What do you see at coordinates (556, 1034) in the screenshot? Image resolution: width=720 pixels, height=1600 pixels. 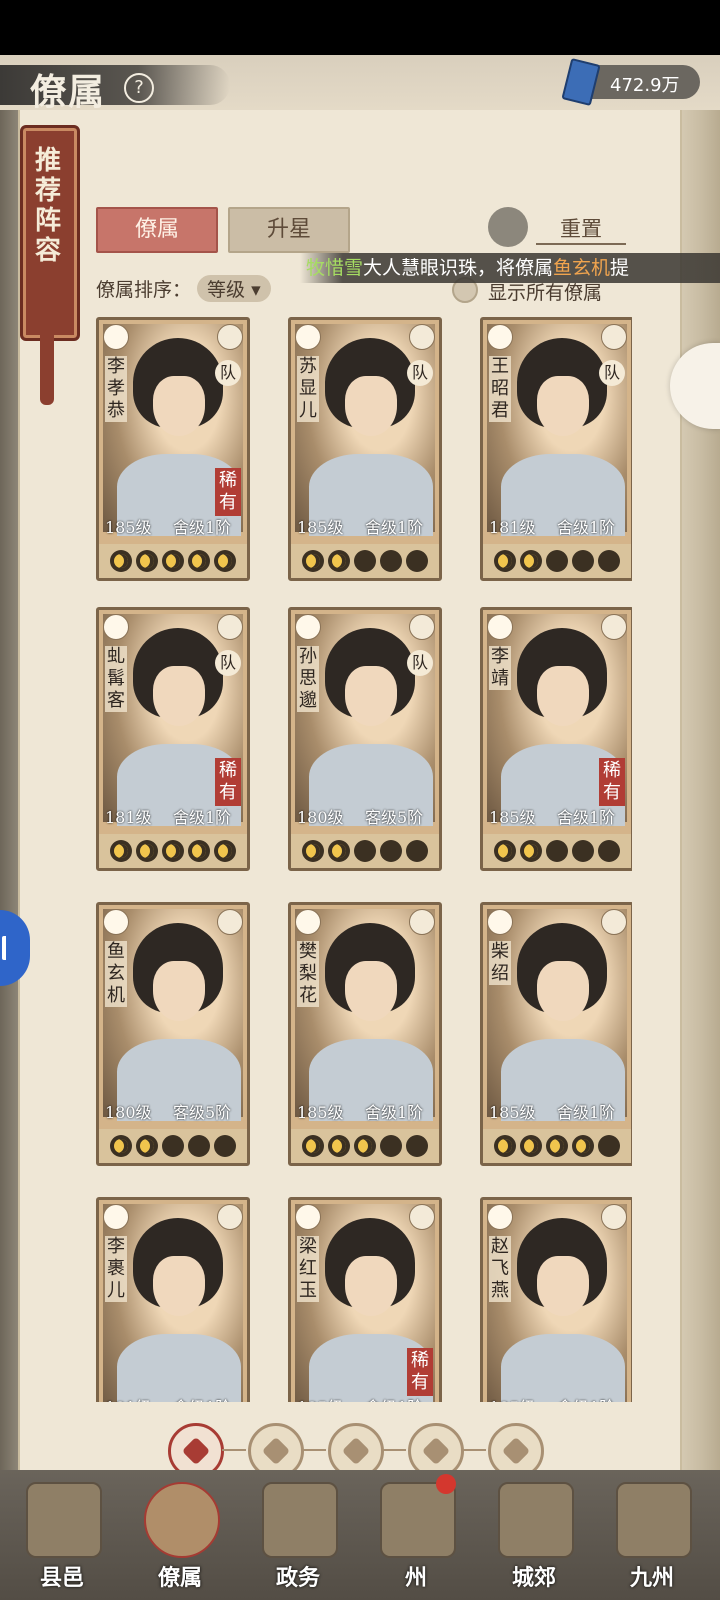 I see `official-card: 柴绍 185级 舍级1阶` at bounding box center [556, 1034].